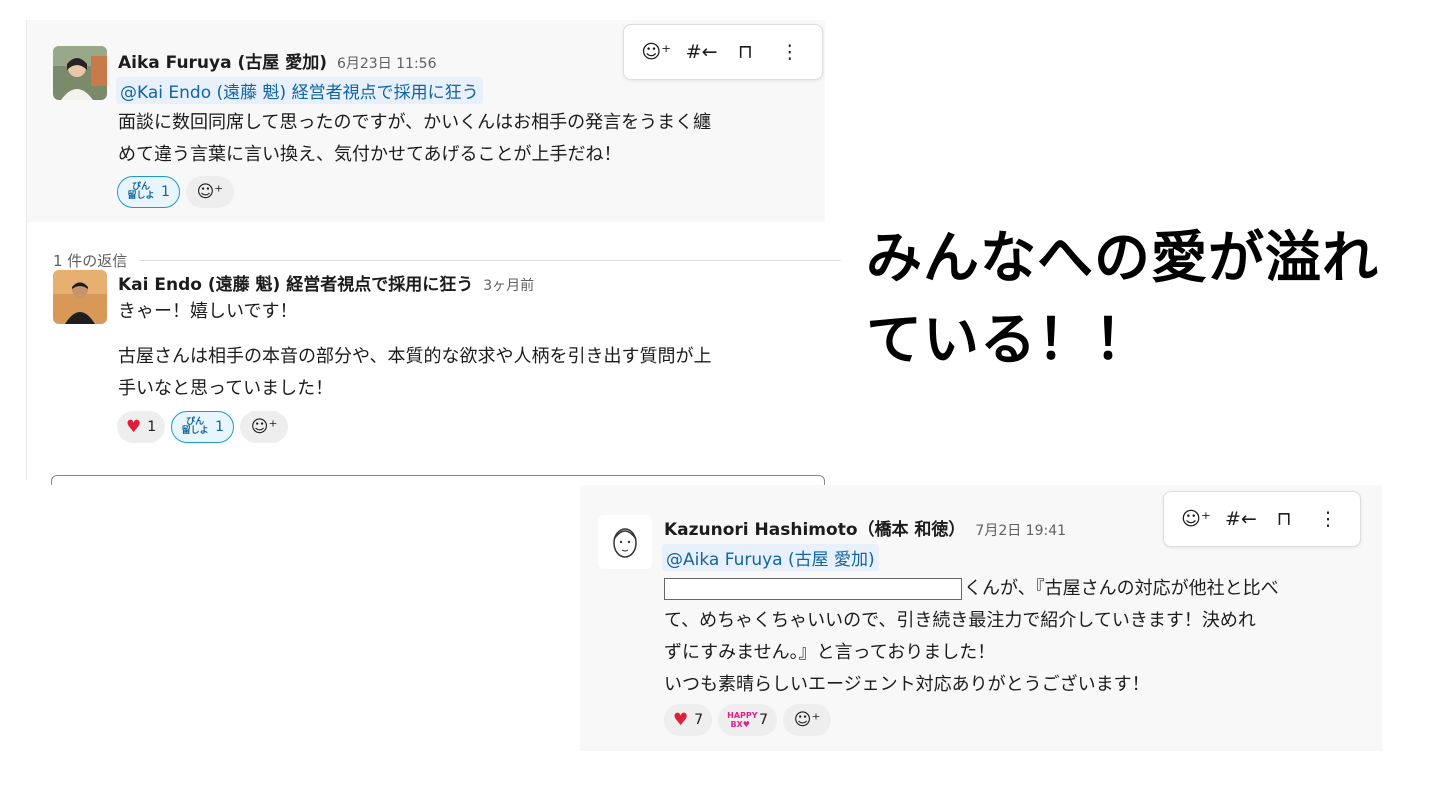  I want to click on reaction-bar: ぴん 留しよ 1 ☺⁺, so click(175, 192).